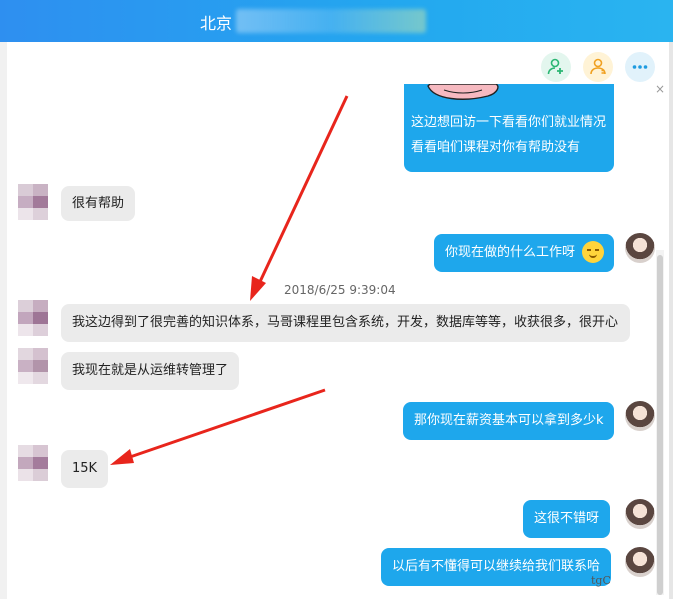  Describe the element at coordinates (601, 580) in the screenshot. I see `watermark-text: tgC` at that location.